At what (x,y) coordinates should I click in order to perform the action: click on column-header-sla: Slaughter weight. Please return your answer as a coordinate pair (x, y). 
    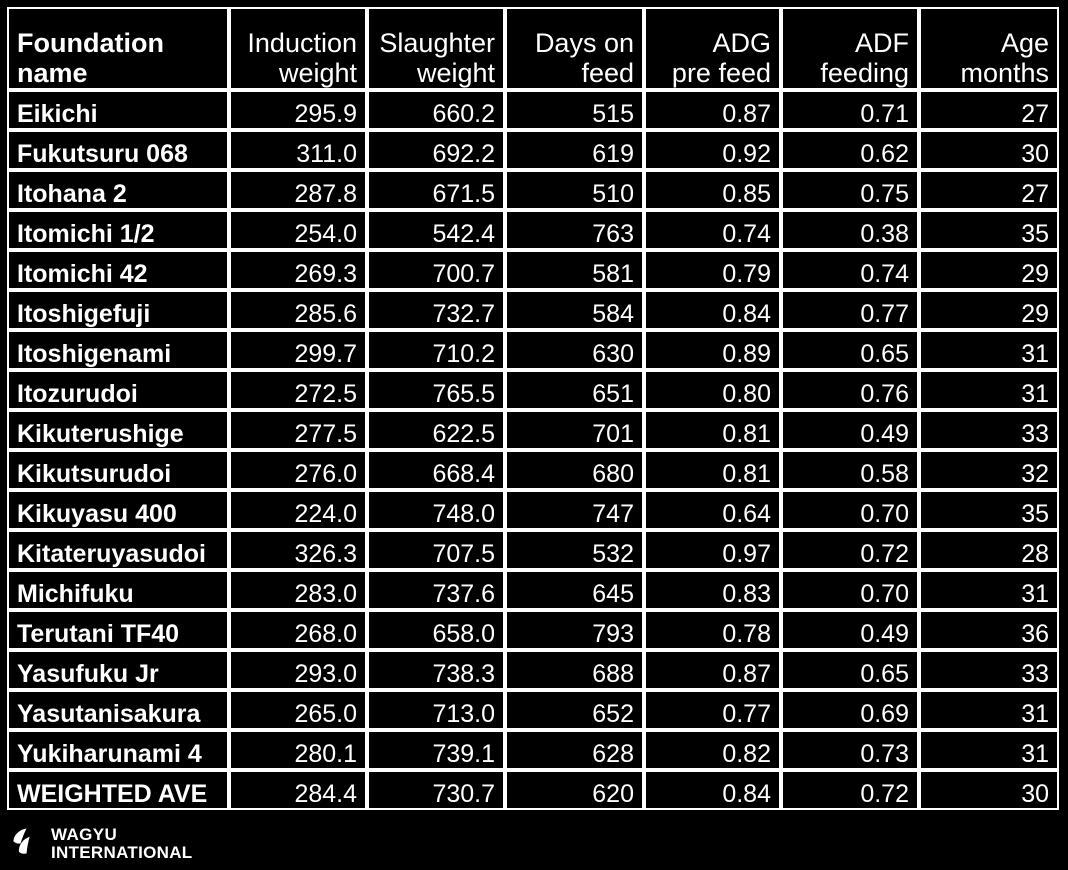
    Looking at the image, I should click on (436, 48).